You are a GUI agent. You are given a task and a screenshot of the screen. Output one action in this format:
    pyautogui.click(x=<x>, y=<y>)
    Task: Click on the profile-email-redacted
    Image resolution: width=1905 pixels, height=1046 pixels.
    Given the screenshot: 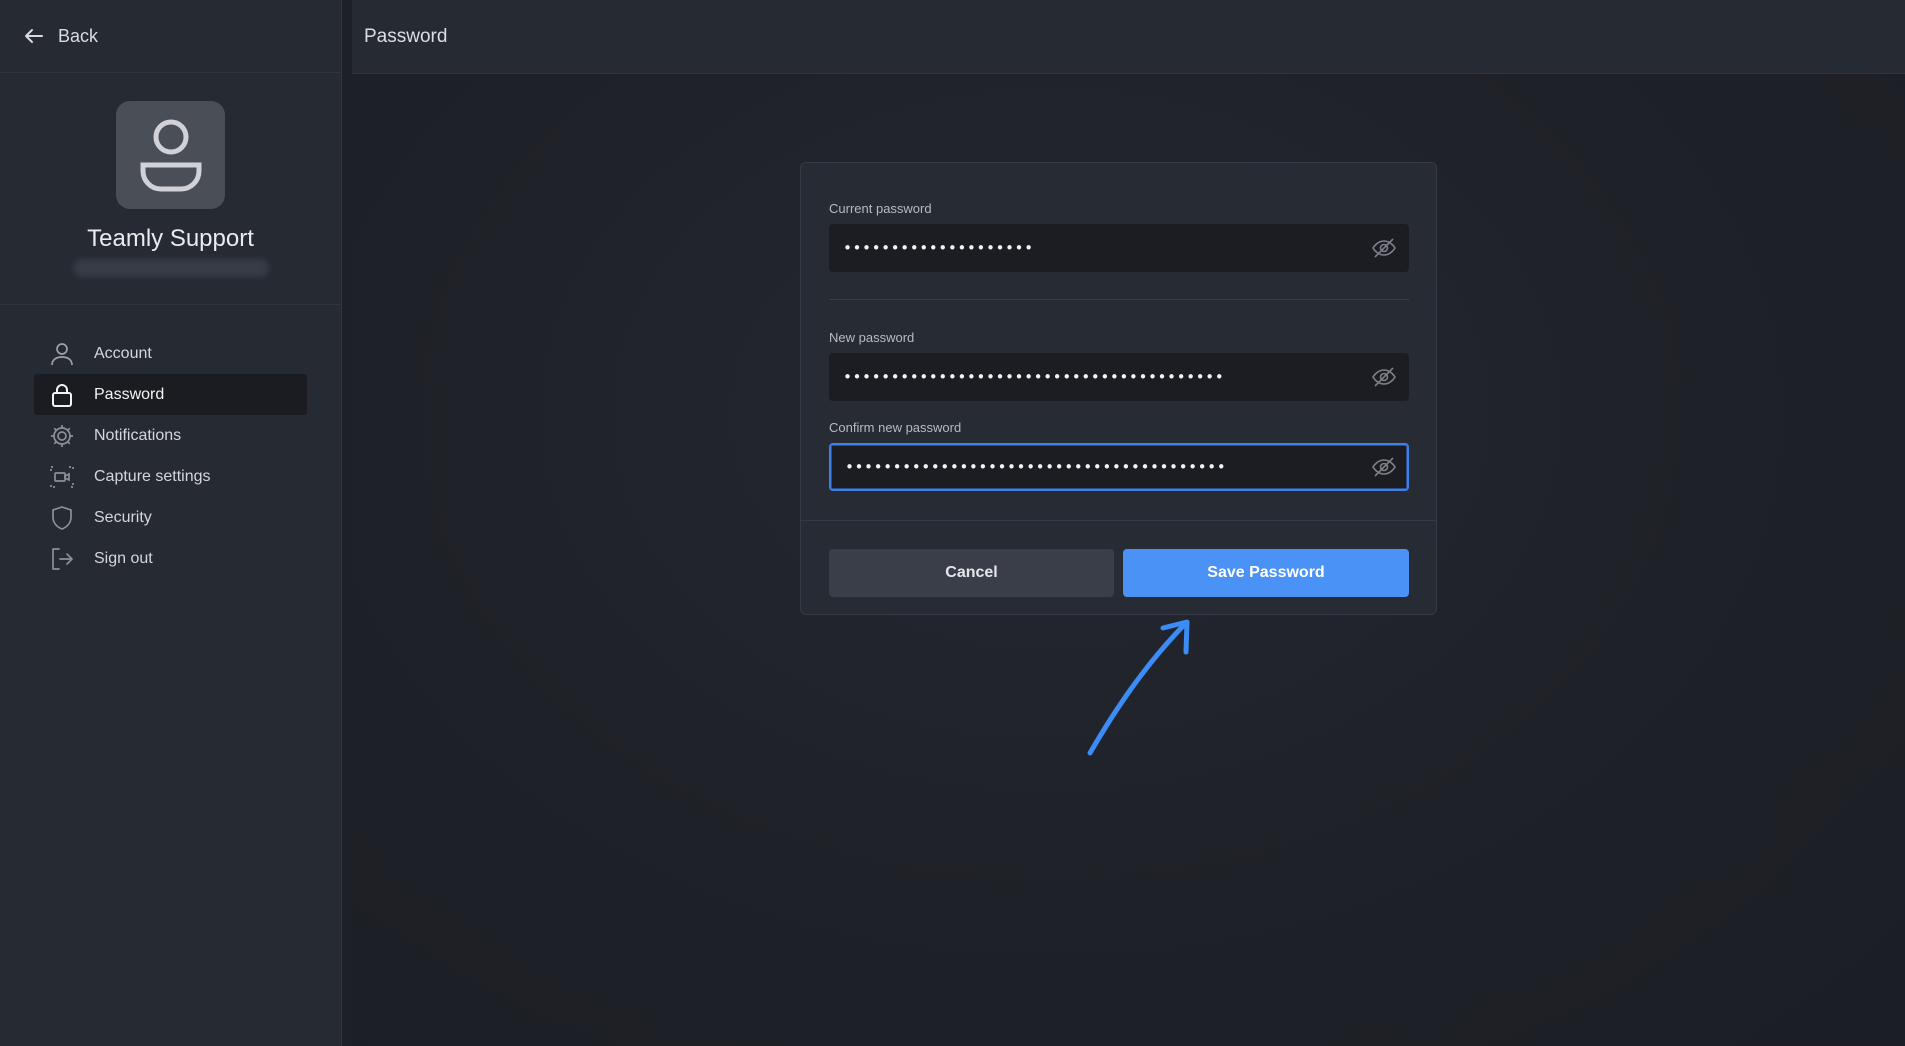 What is the action you would take?
    pyautogui.click(x=170, y=268)
    